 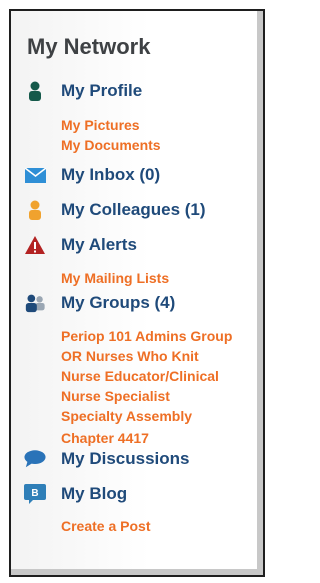 What do you see at coordinates (130, 356) in the screenshot?
I see `group-item: OR Nurses Who Knit` at bounding box center [130, 356].